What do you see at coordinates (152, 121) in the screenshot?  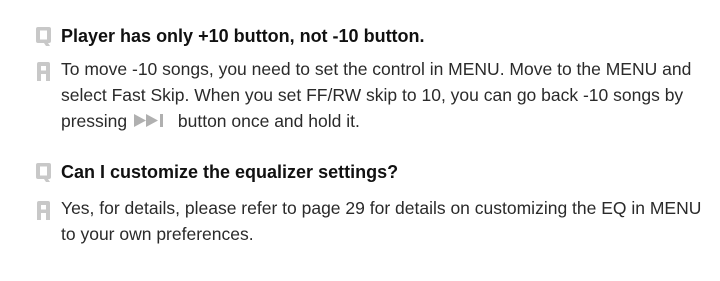 I see `fast-forward-skip-icon` at bounding box center [152, 121].